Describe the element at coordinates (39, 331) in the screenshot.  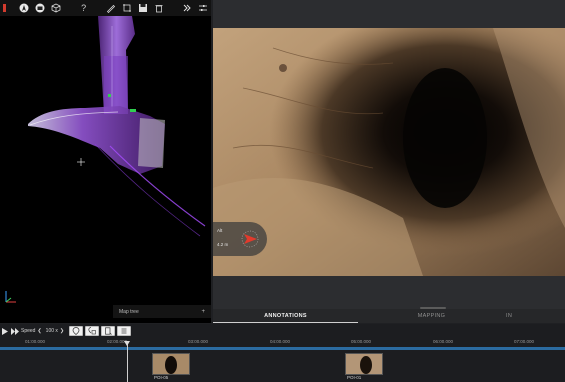
I see `speed-decrease-button: ❮` at that location.